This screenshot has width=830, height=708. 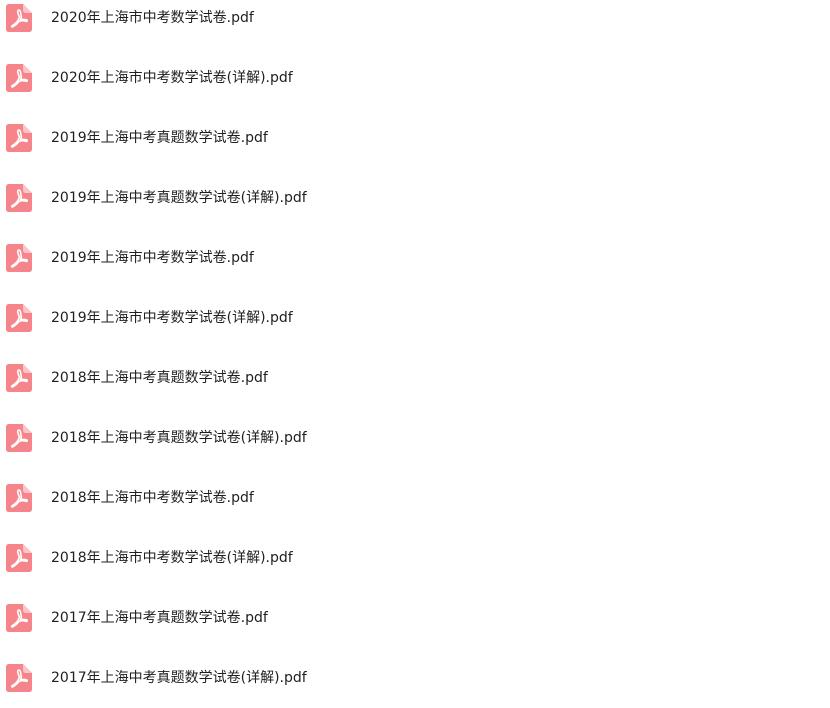 What do you see at coordinates (179, 438) in the screenshot?
I see `file-name: 2018年上海中考真题数学试卷(详解).pdf` at bounding box center [179, 438].